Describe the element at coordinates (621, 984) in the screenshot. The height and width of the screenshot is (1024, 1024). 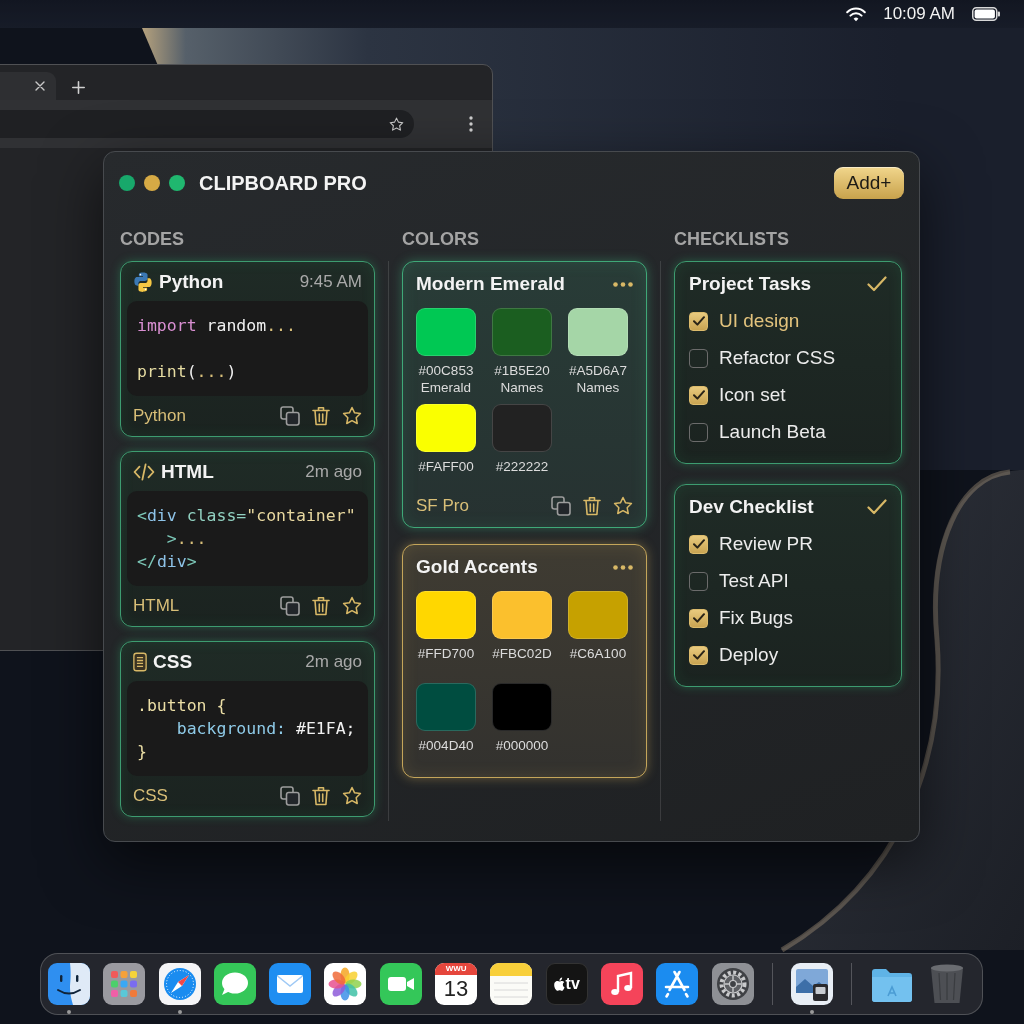
I see `music-note-icon` at that location.